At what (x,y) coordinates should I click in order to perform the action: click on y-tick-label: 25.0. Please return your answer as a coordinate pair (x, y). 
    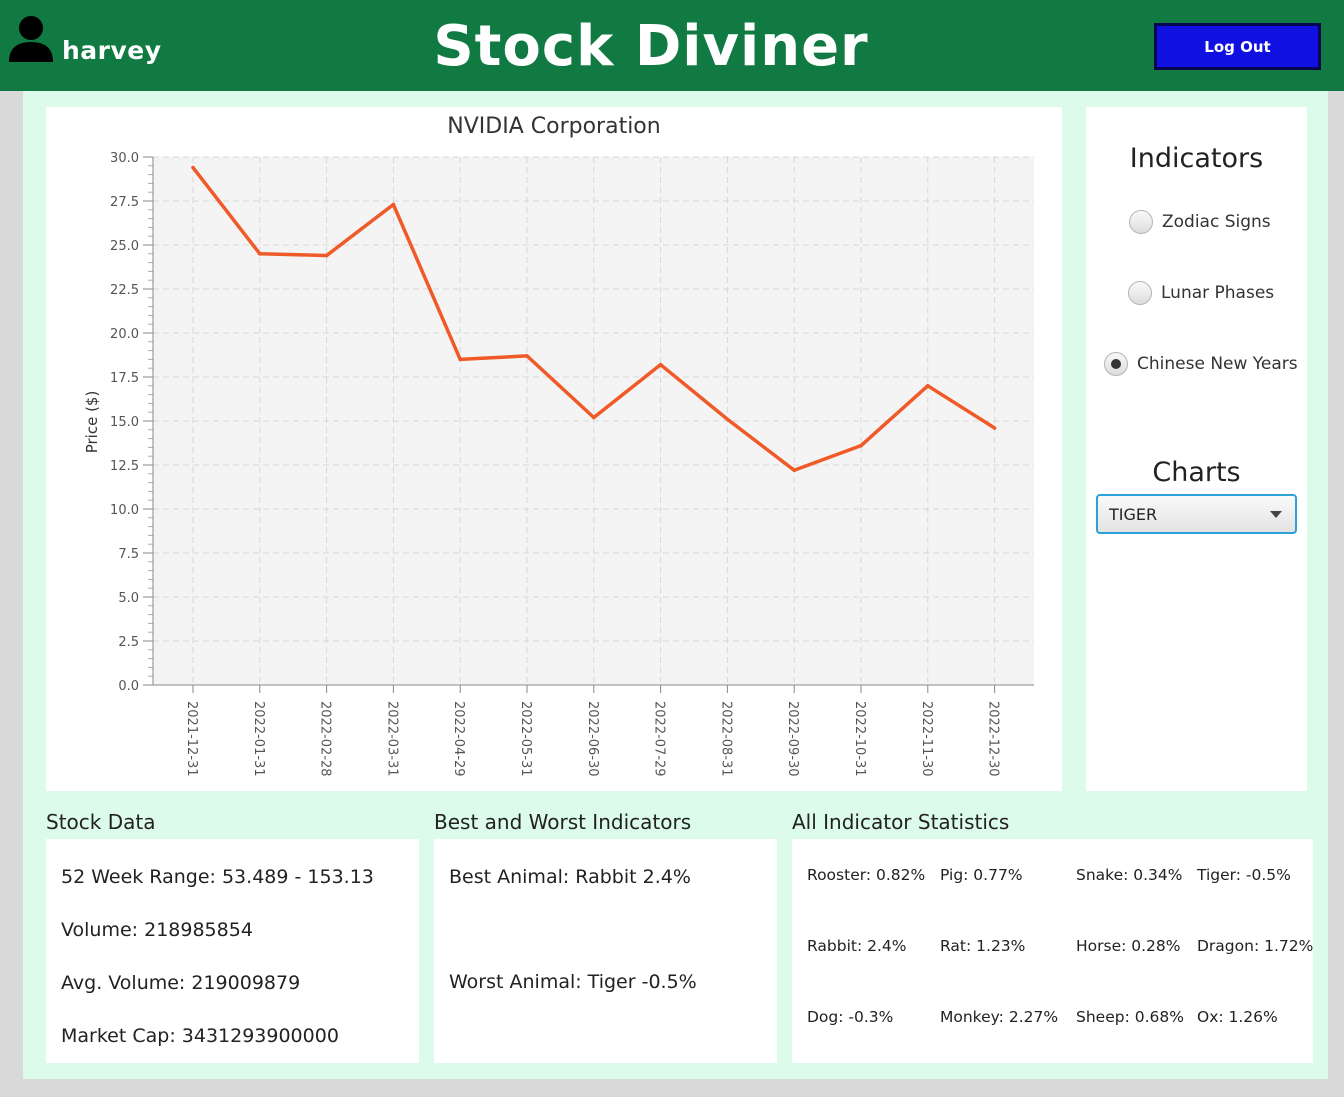
    Looking at the image, I should click on (124, 246).